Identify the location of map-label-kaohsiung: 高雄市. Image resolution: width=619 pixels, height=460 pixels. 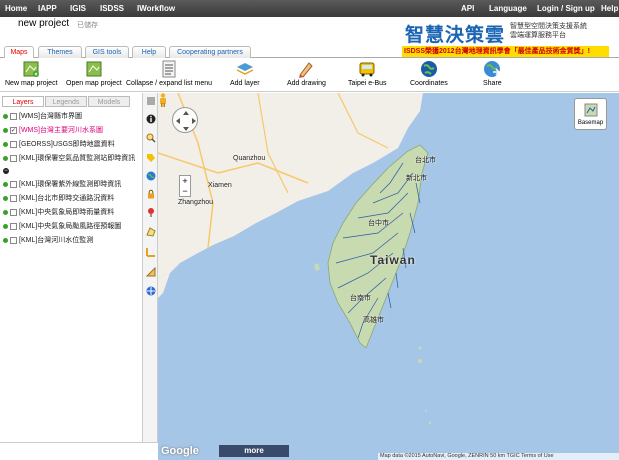
(373, 320).